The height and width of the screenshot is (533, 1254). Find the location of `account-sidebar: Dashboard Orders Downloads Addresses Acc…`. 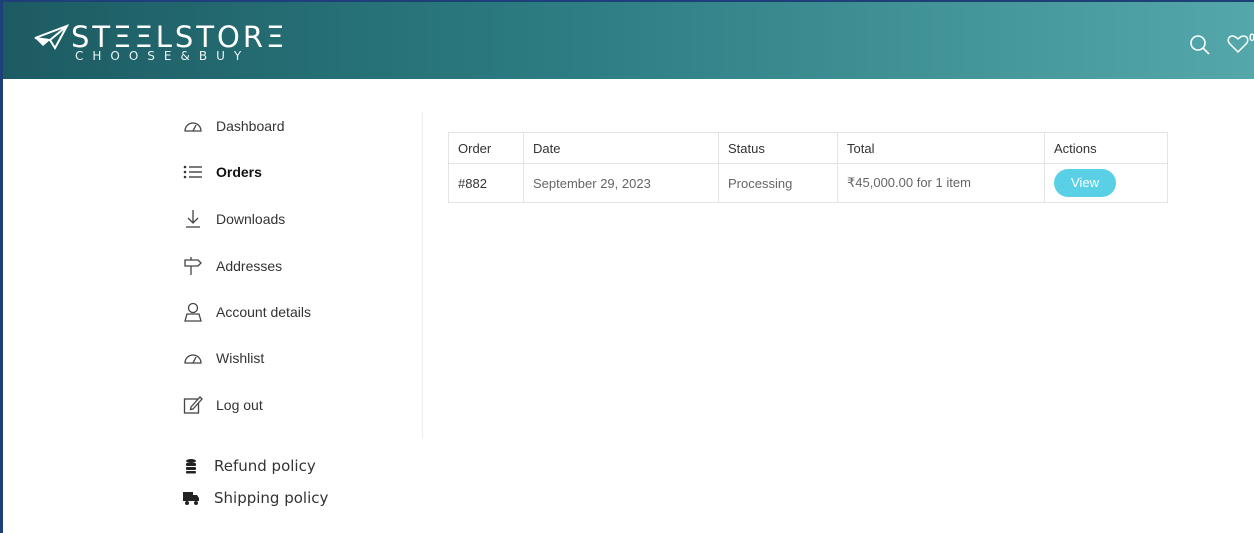

account-sidebar: Dashboard Orders Downloads Addresses Acc… is located at coordinates (297, 275).